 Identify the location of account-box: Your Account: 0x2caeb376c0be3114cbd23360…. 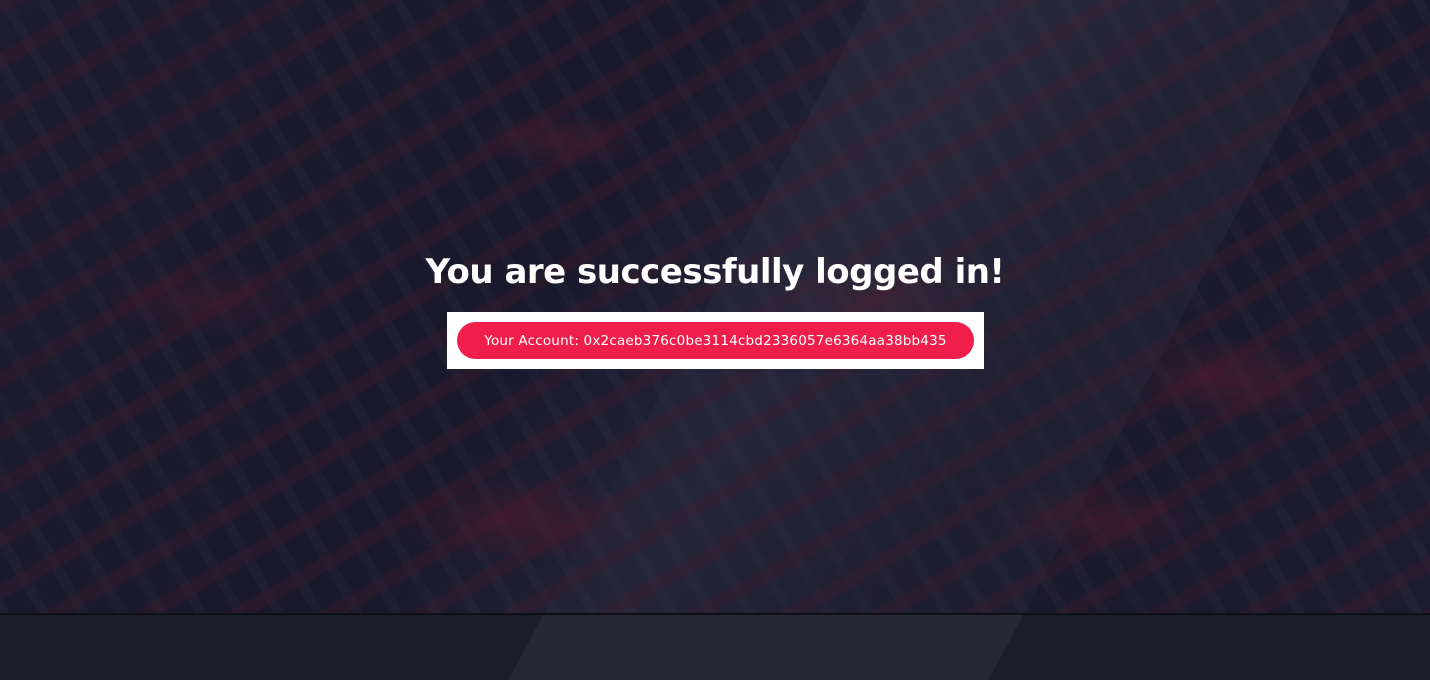
(715, 340).